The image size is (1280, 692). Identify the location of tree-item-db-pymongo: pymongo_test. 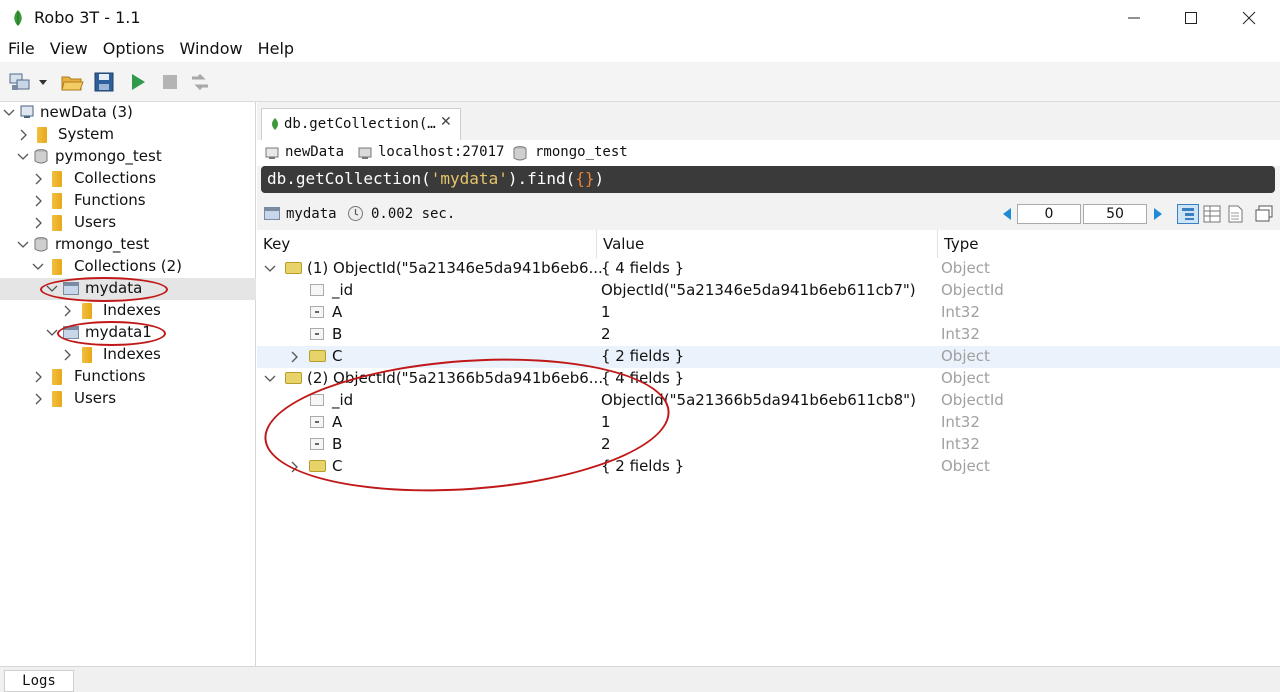
(128, 157).